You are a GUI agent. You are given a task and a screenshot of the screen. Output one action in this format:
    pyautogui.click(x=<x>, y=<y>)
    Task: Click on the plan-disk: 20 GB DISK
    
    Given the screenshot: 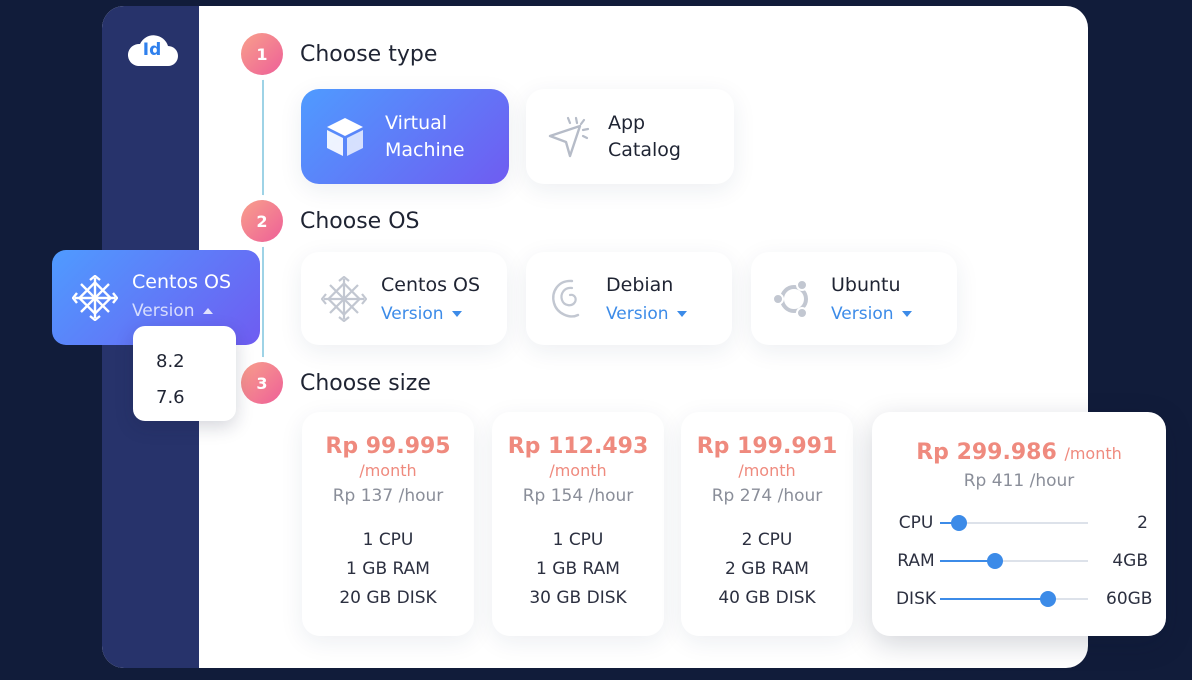 What is the action you would take?
    pyautogui.click(x=388, y=598)
    